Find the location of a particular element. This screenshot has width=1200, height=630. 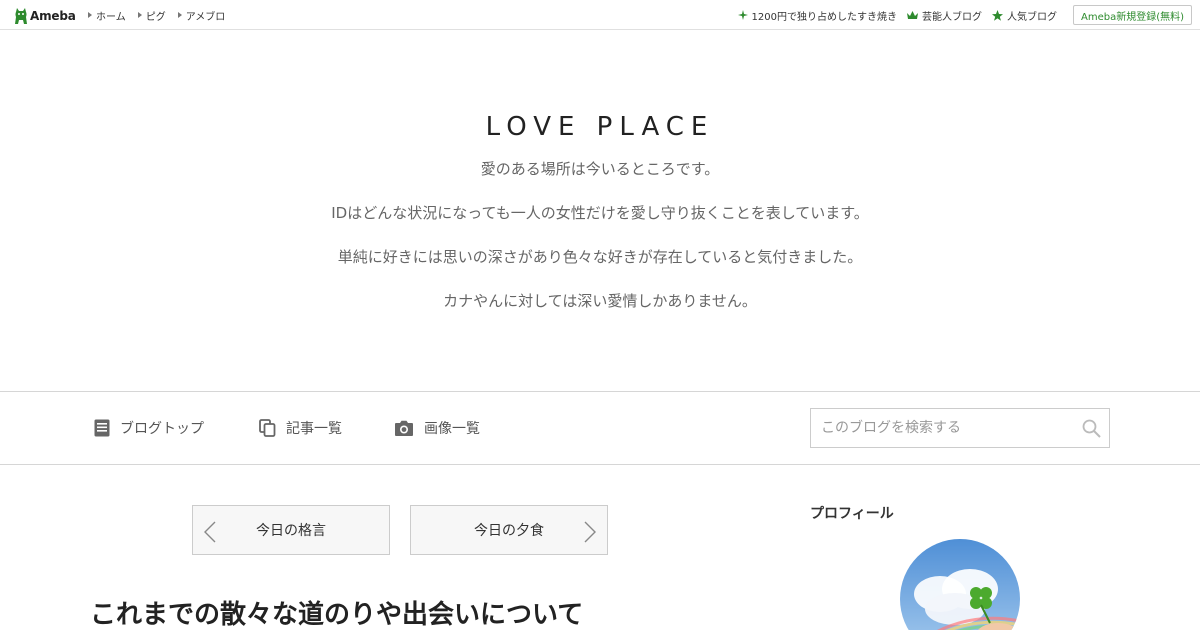

blog-search is located at coordinates (960, 428).